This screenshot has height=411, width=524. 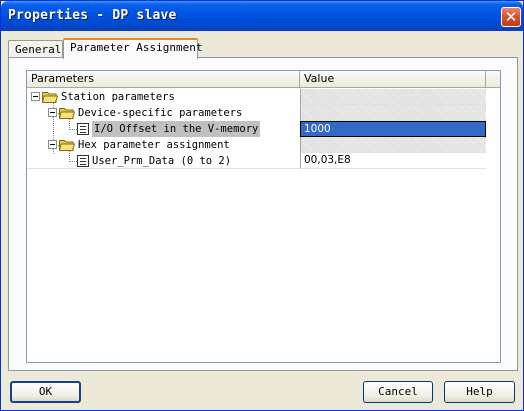 I want to click on cancel-button: Cancel, so click(x=398, y=392).